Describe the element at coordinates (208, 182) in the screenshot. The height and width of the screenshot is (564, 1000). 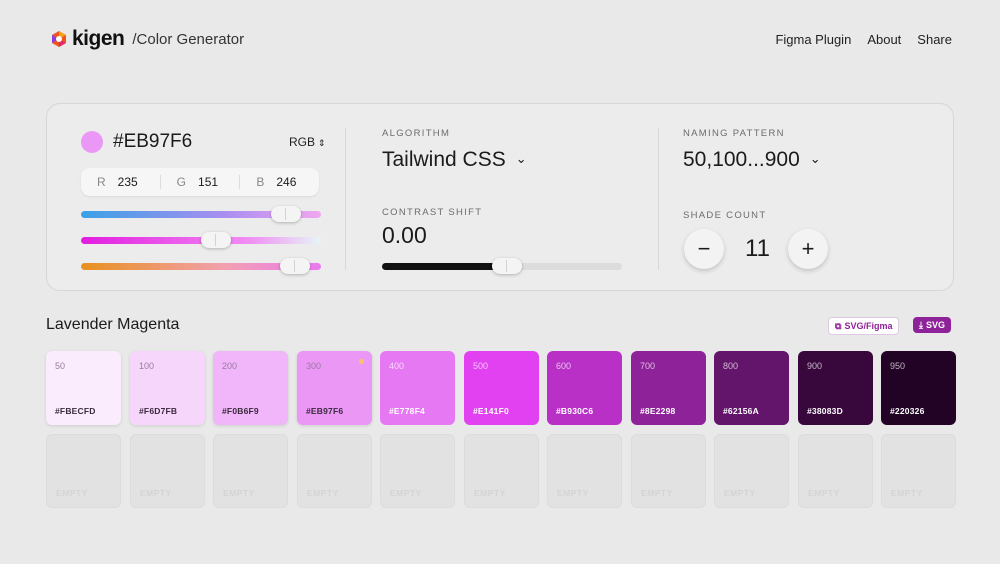
I see `g-value: 151` at that location.